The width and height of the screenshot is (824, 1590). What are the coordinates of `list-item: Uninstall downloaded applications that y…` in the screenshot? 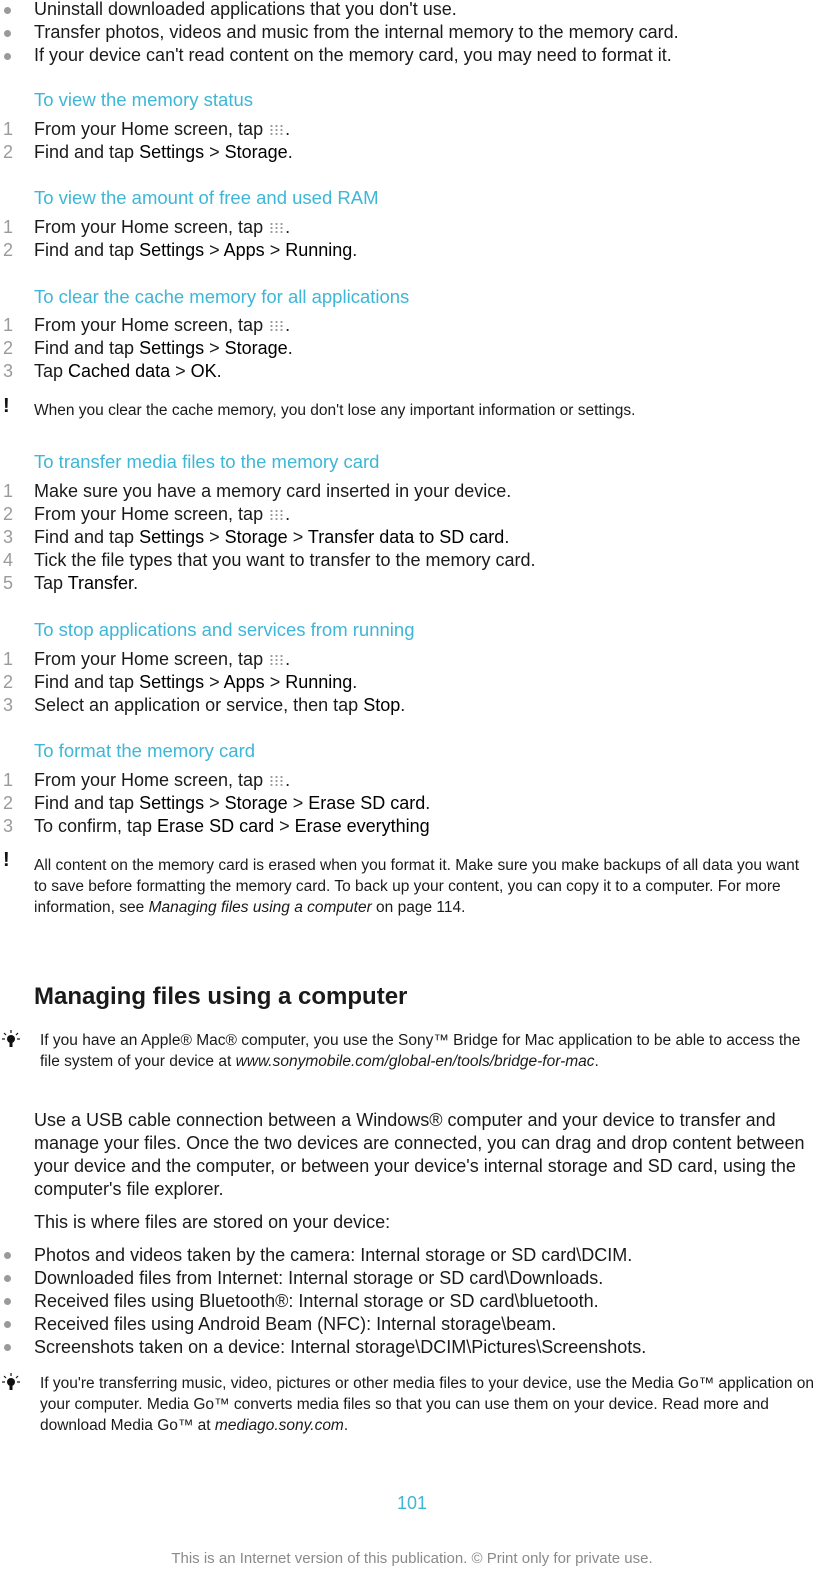 It's located at (245, 9).